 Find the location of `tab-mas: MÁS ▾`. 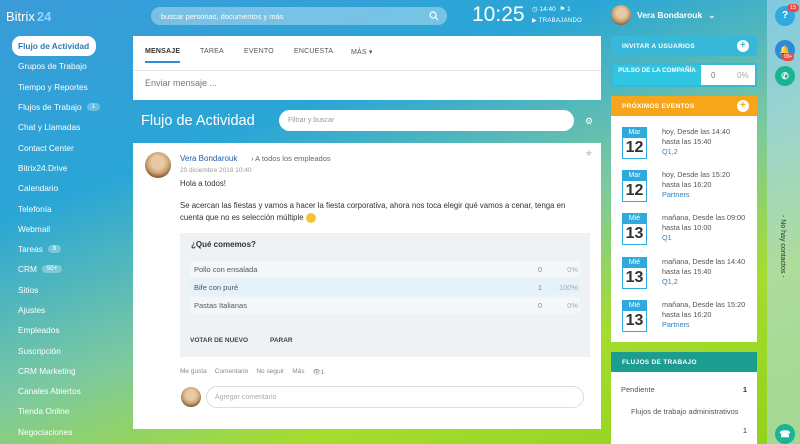

tab-mas: MÁS ▾ is located at coordinates (362, 52).